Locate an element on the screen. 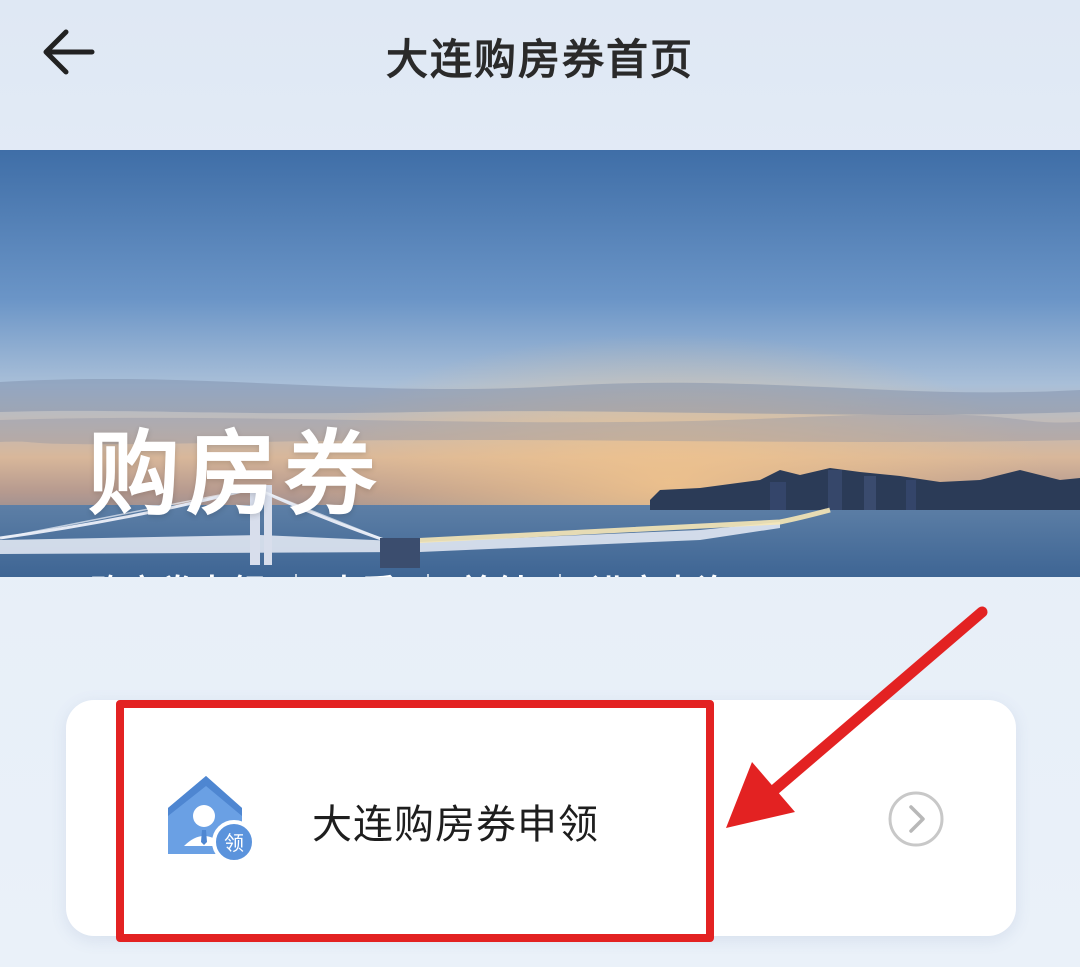 The image size is (1080, 967). top-bar: 大连购房券首页 is located at coordinates (540, 55).